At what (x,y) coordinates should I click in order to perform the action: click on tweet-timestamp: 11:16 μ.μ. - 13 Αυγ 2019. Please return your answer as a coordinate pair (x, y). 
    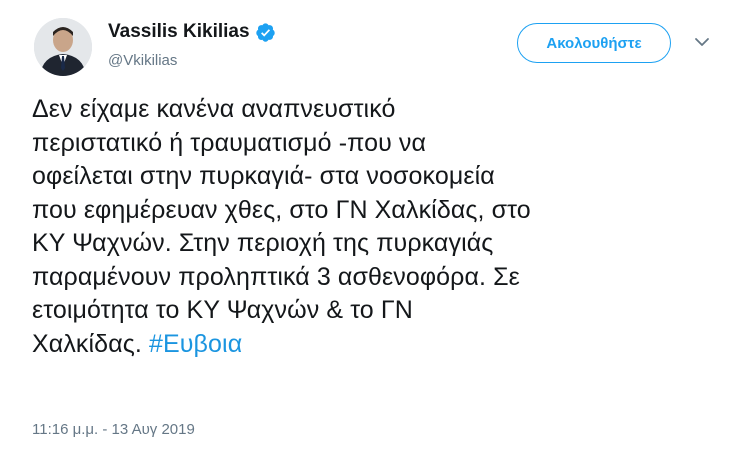
    Looking at the image, I should click on (113, 429).